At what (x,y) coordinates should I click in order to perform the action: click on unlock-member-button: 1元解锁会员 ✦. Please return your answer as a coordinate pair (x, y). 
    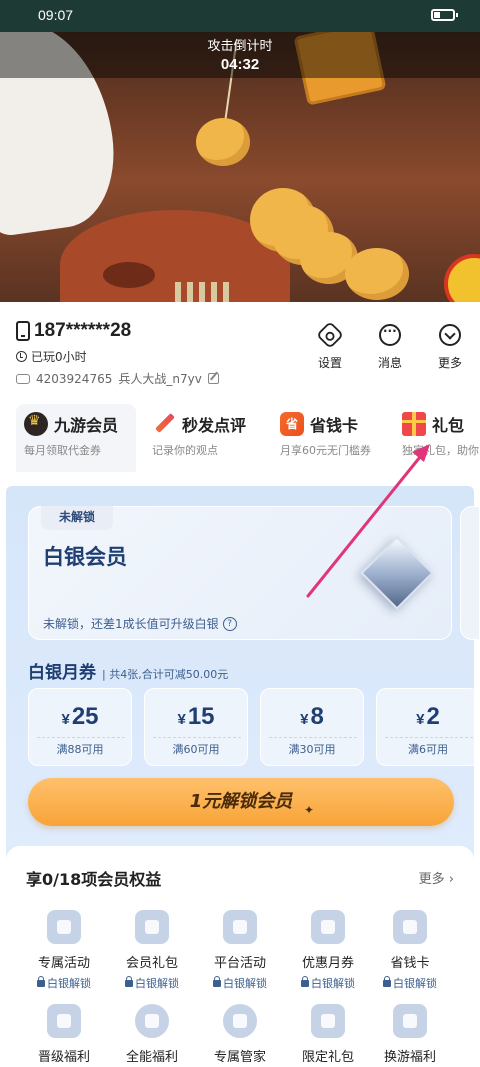
    Looking at the image, I should click on (241, 802).